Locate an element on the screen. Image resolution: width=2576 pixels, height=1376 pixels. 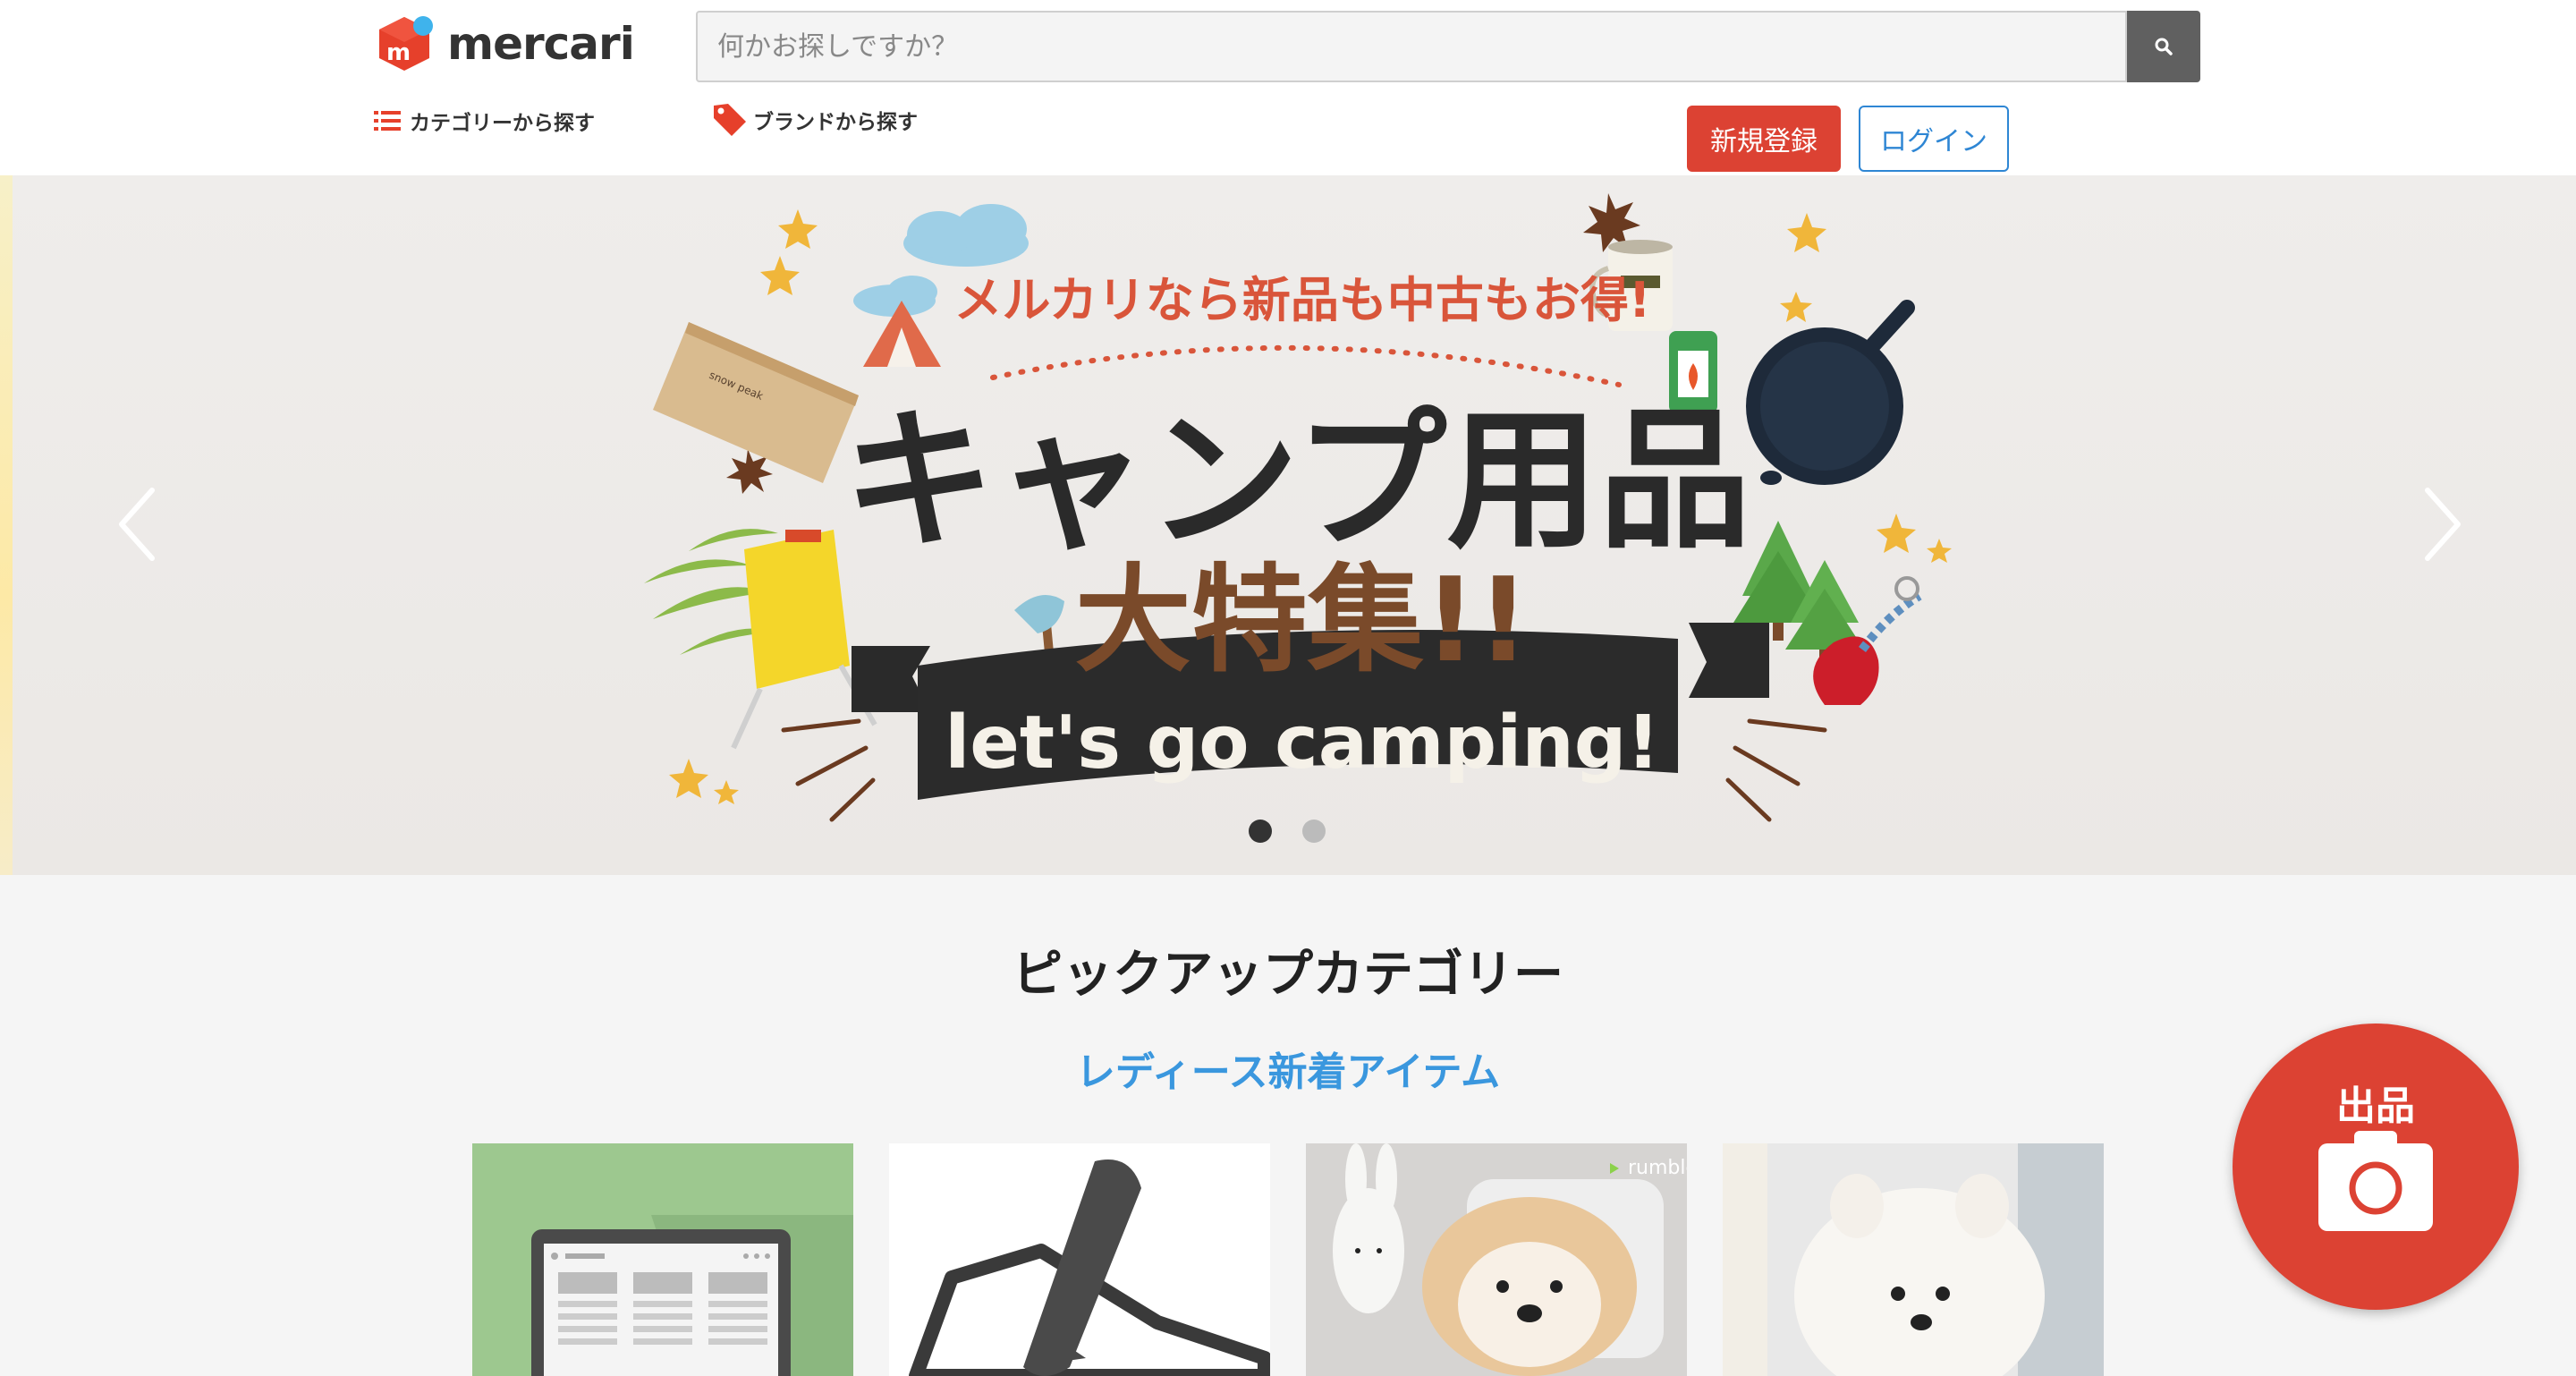
search-input is located at coordinates (1421, 47).